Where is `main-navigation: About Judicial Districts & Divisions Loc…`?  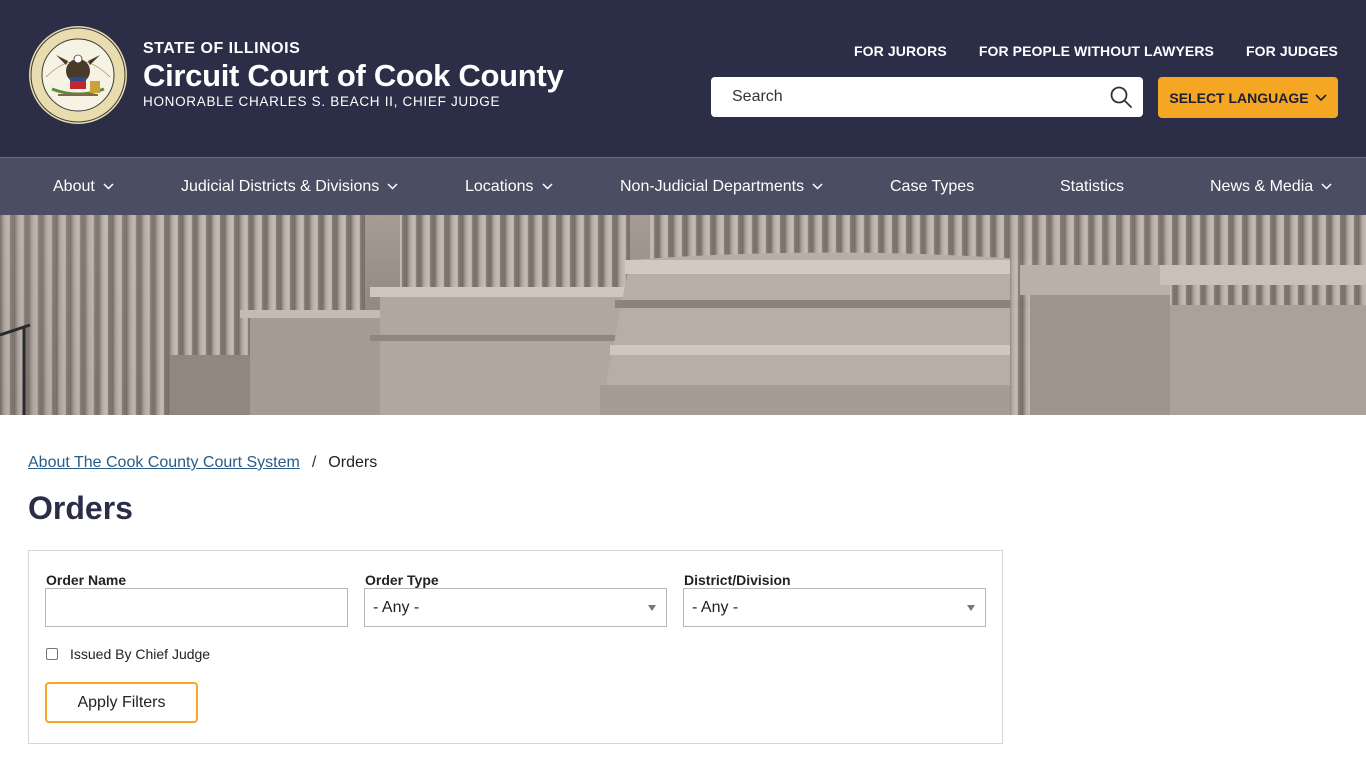
main-navigation: About Judicial Districts & Divisions Loc… is located at coordinates (683, 186).